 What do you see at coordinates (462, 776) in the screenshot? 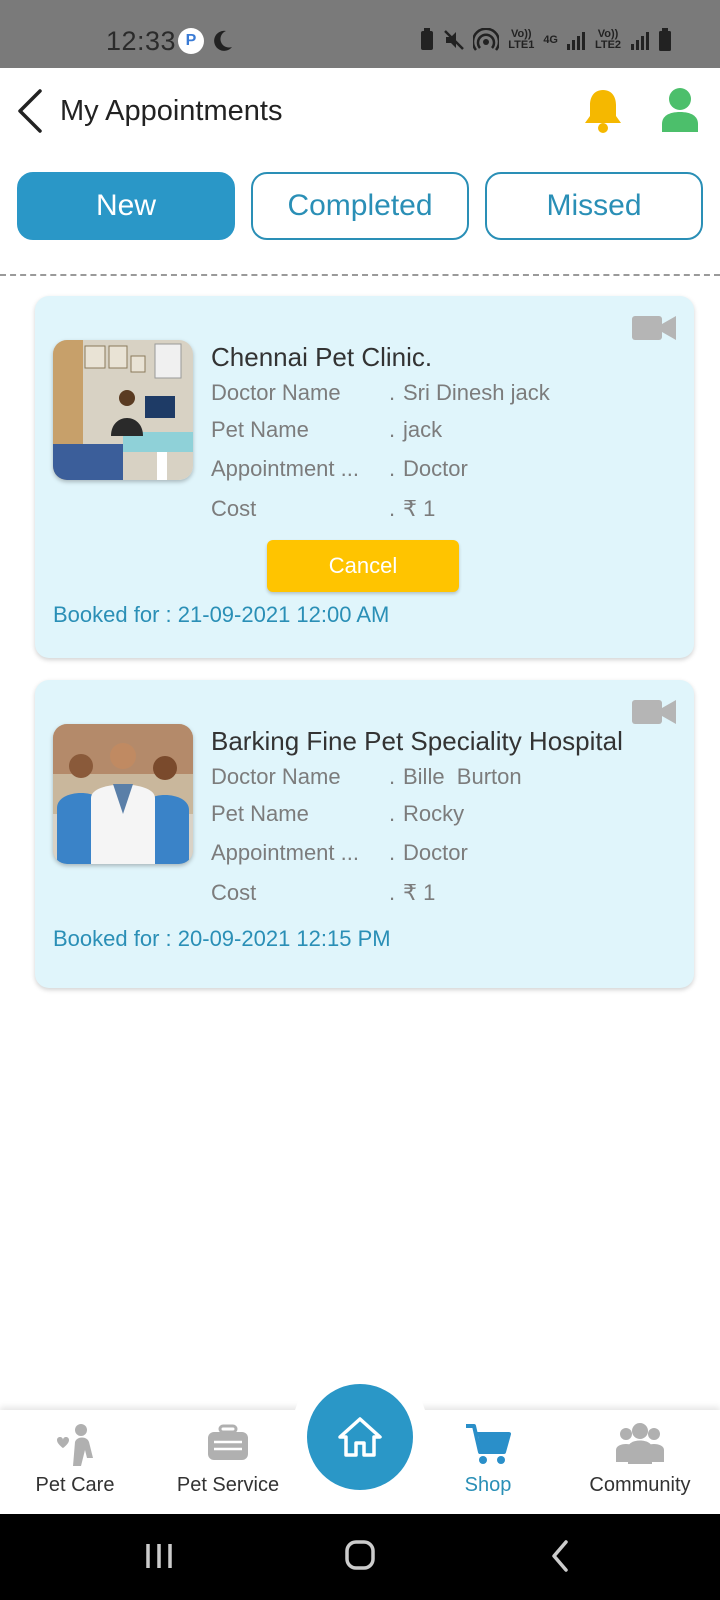
I see `detail-value: Bille Burton` at bounding box center [462, 776].